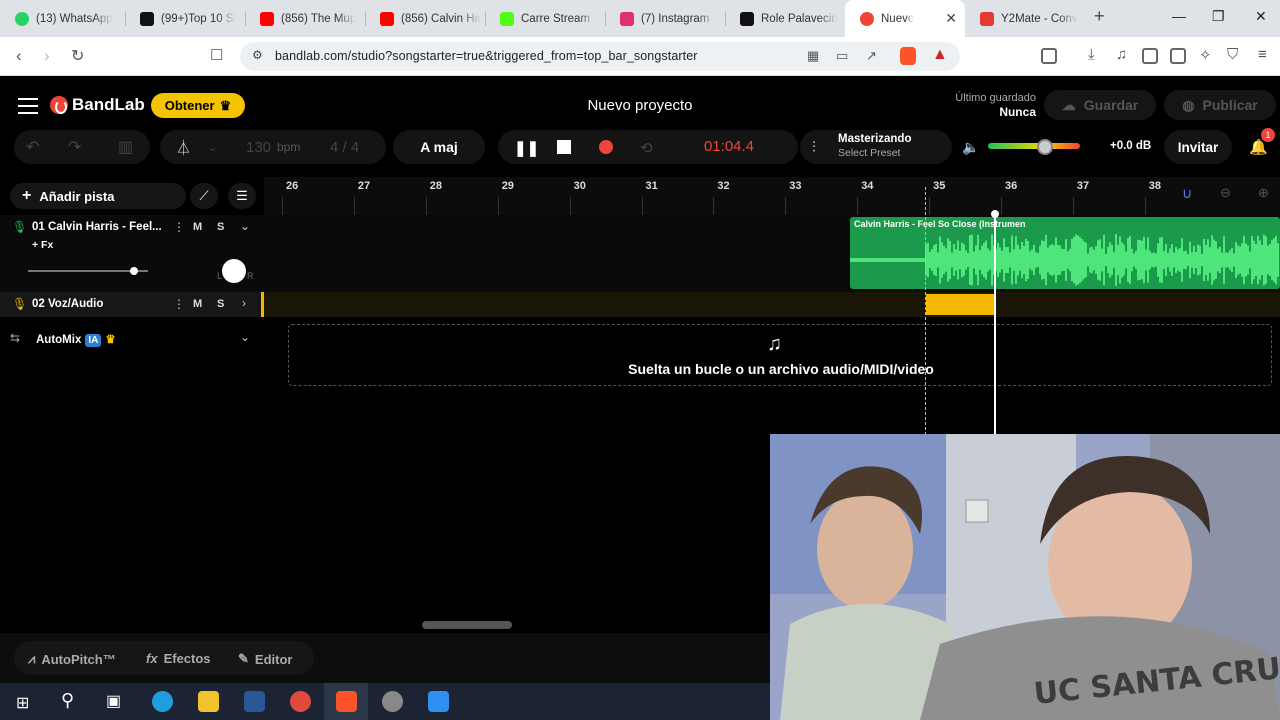  Describe the element at coordinates (951, 18) in the screenshot. I see `close-tab-icon: ✕` at that location.